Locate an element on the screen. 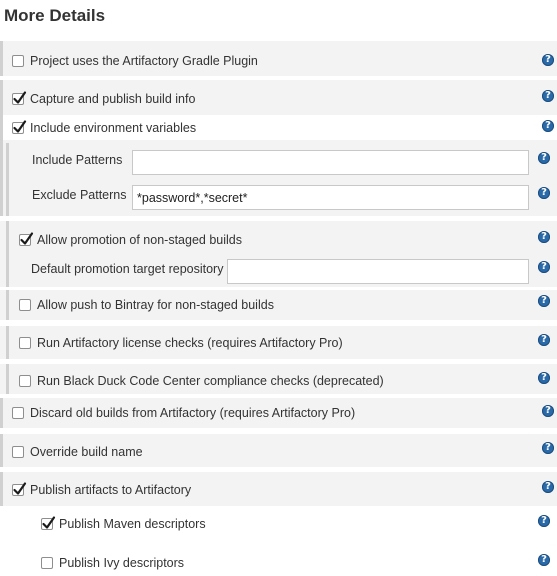 The width and height of the screenshot is (557, 576). include-env-vars-label: Include environment variables is located at coordinates (113, 128).